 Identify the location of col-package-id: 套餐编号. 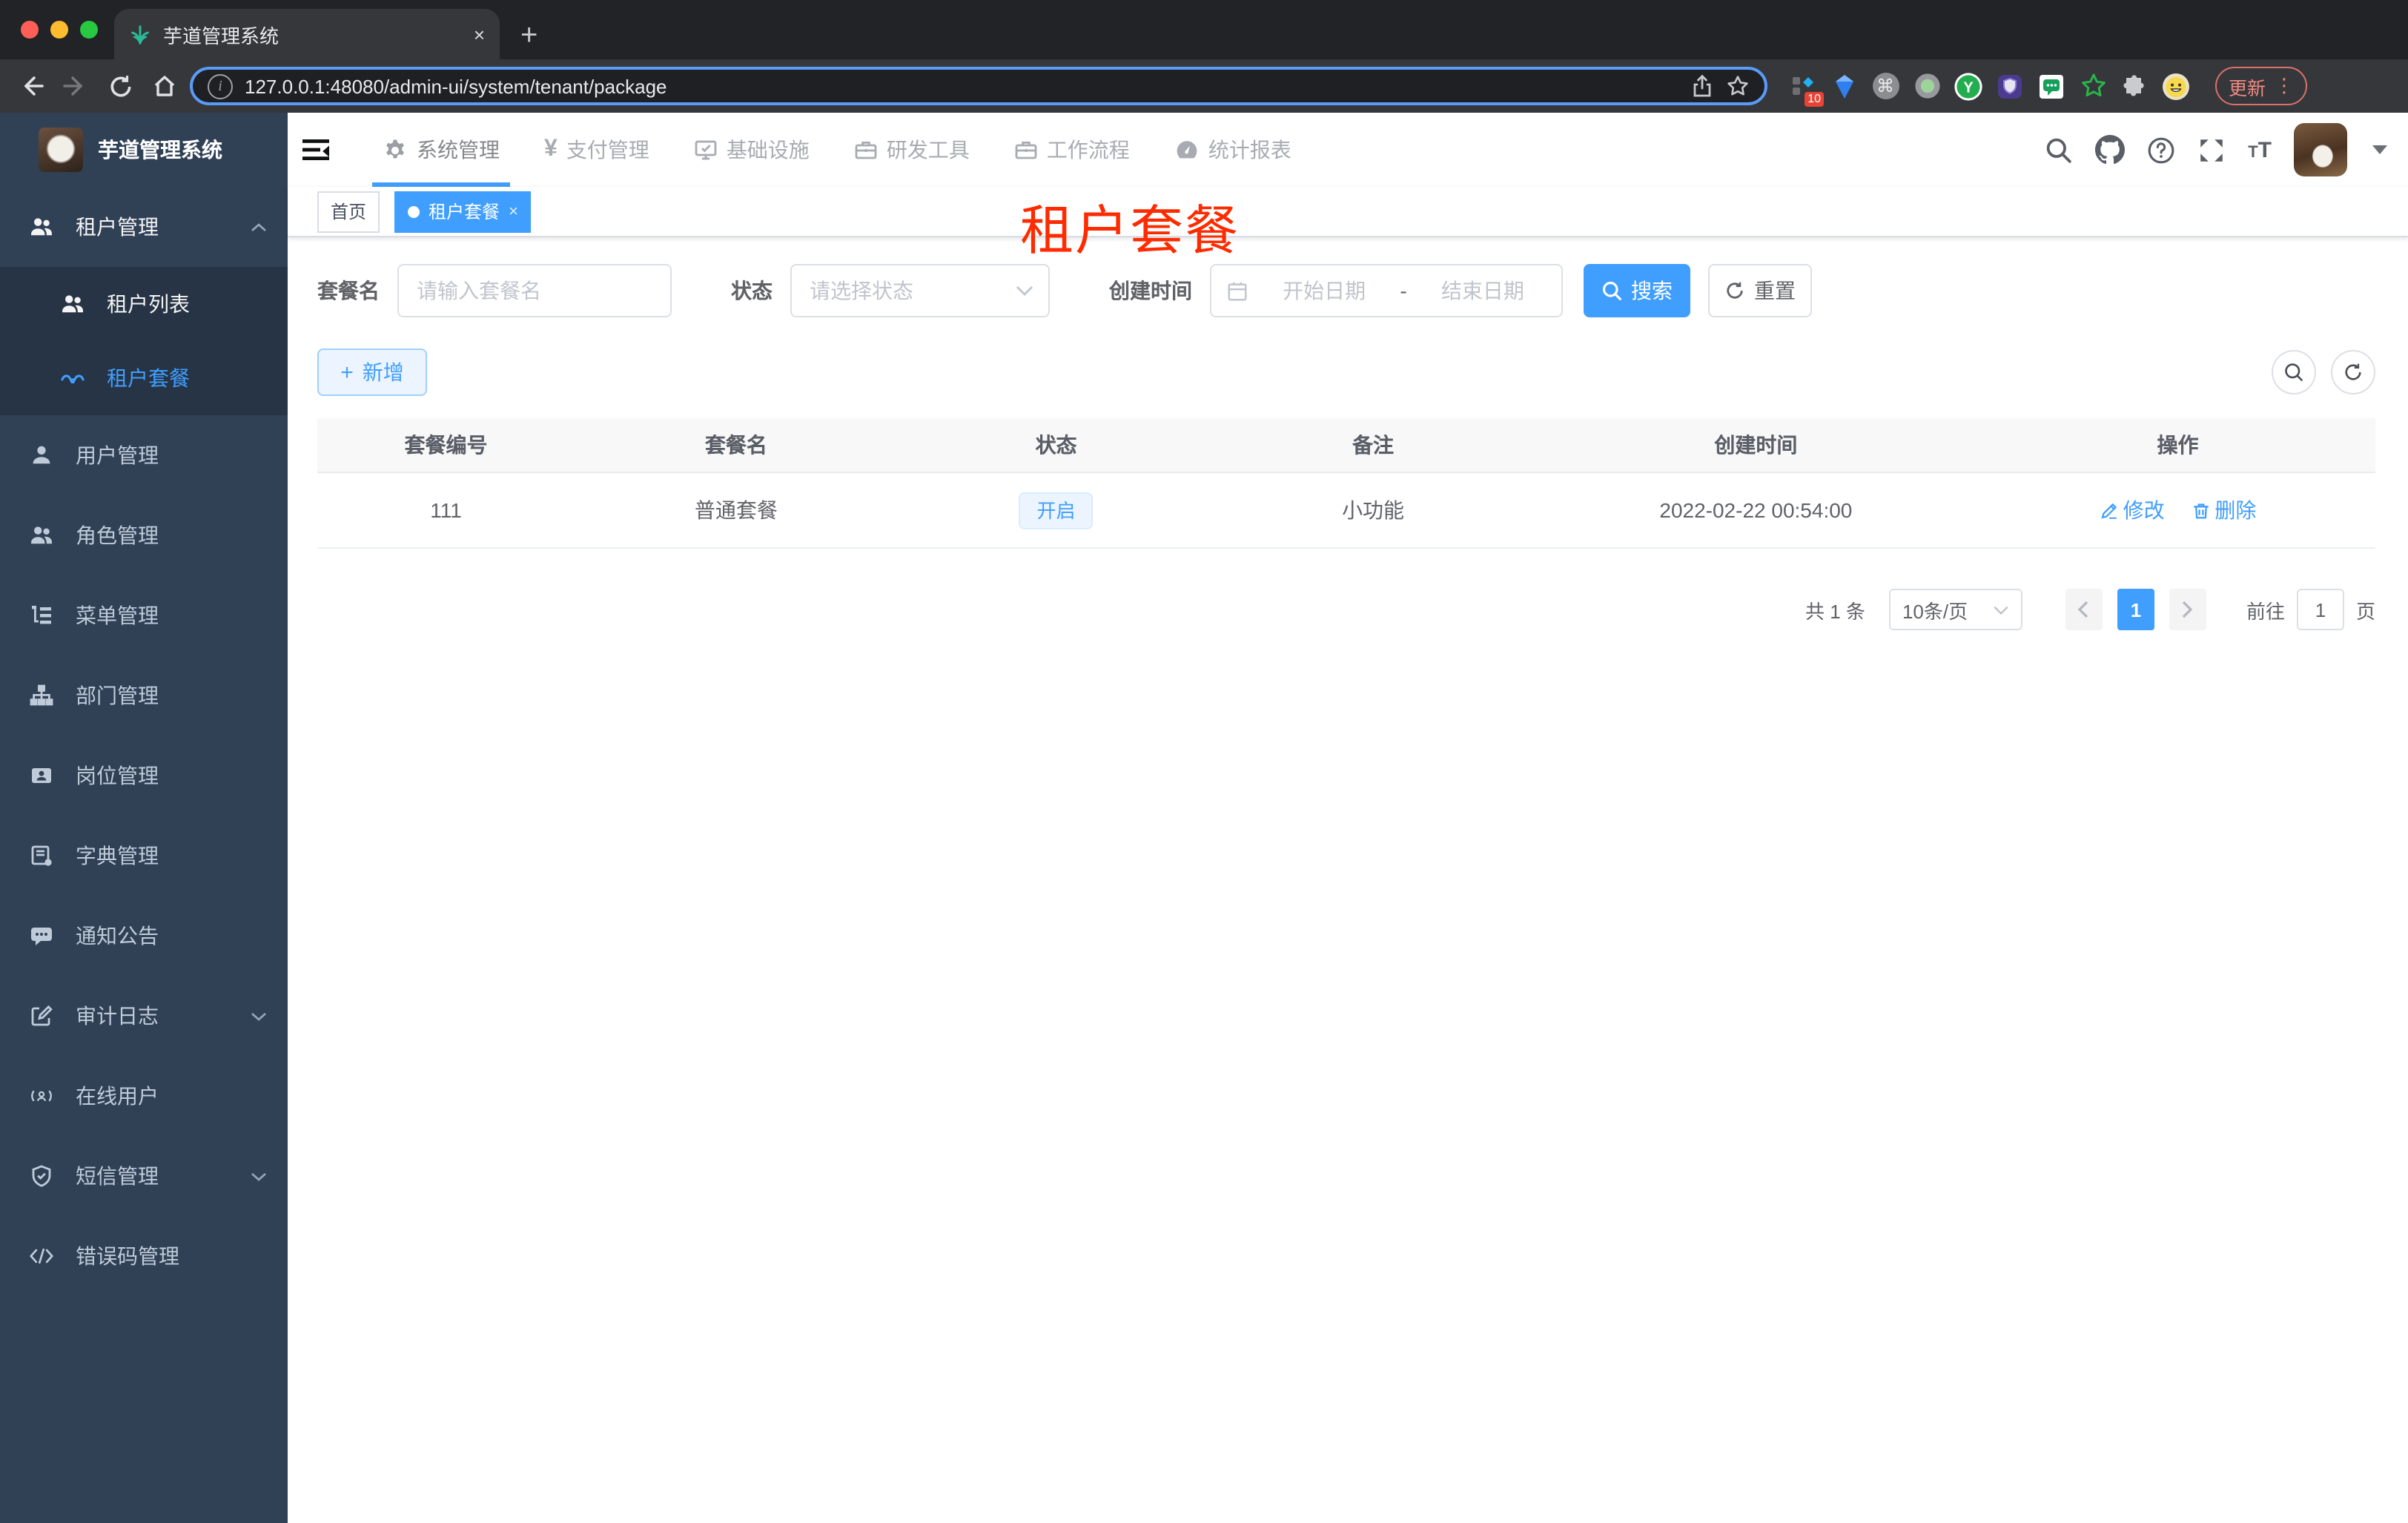
(446, 446).